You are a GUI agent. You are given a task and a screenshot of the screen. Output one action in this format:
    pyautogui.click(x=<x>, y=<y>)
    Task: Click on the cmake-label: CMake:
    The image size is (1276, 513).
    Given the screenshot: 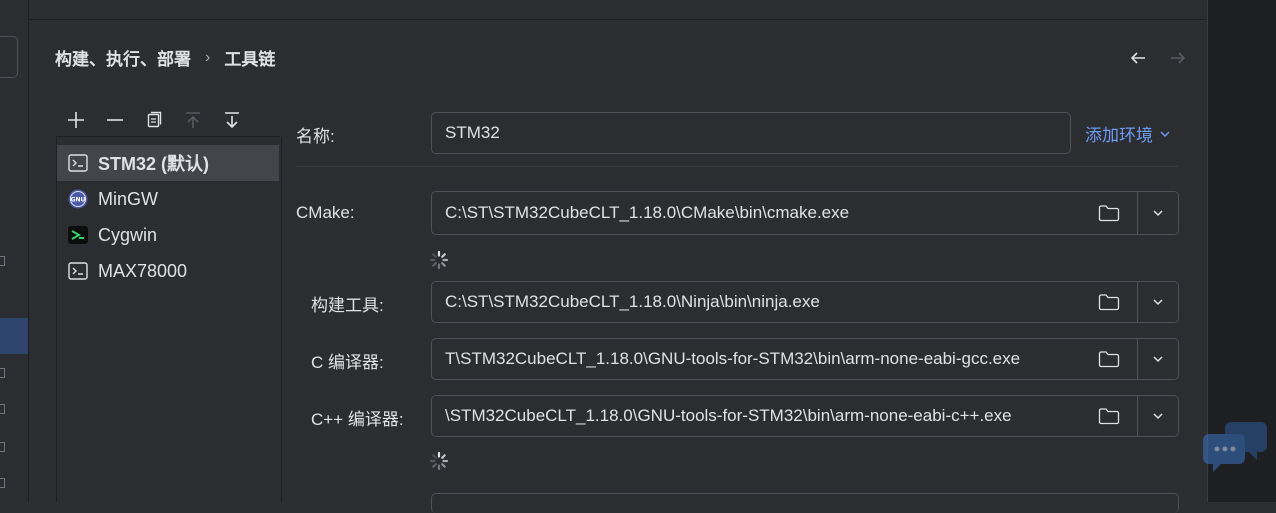 What is the action you would take?
    pyautogui.click(x=325, y=212)
    